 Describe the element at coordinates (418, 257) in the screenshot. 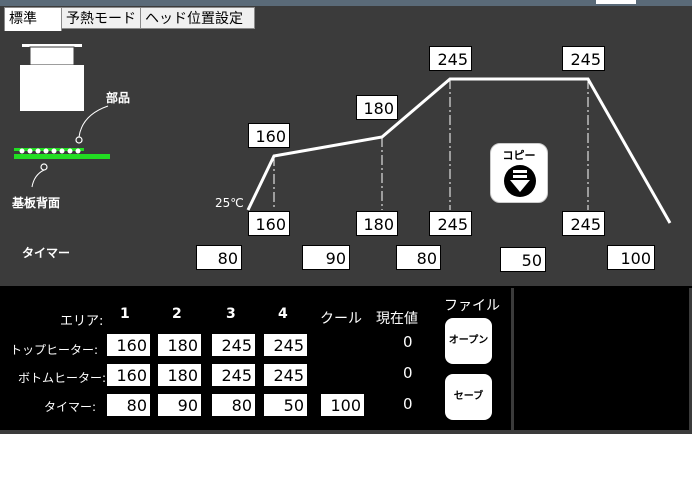

I see `timer-area-3: 80` at that location.